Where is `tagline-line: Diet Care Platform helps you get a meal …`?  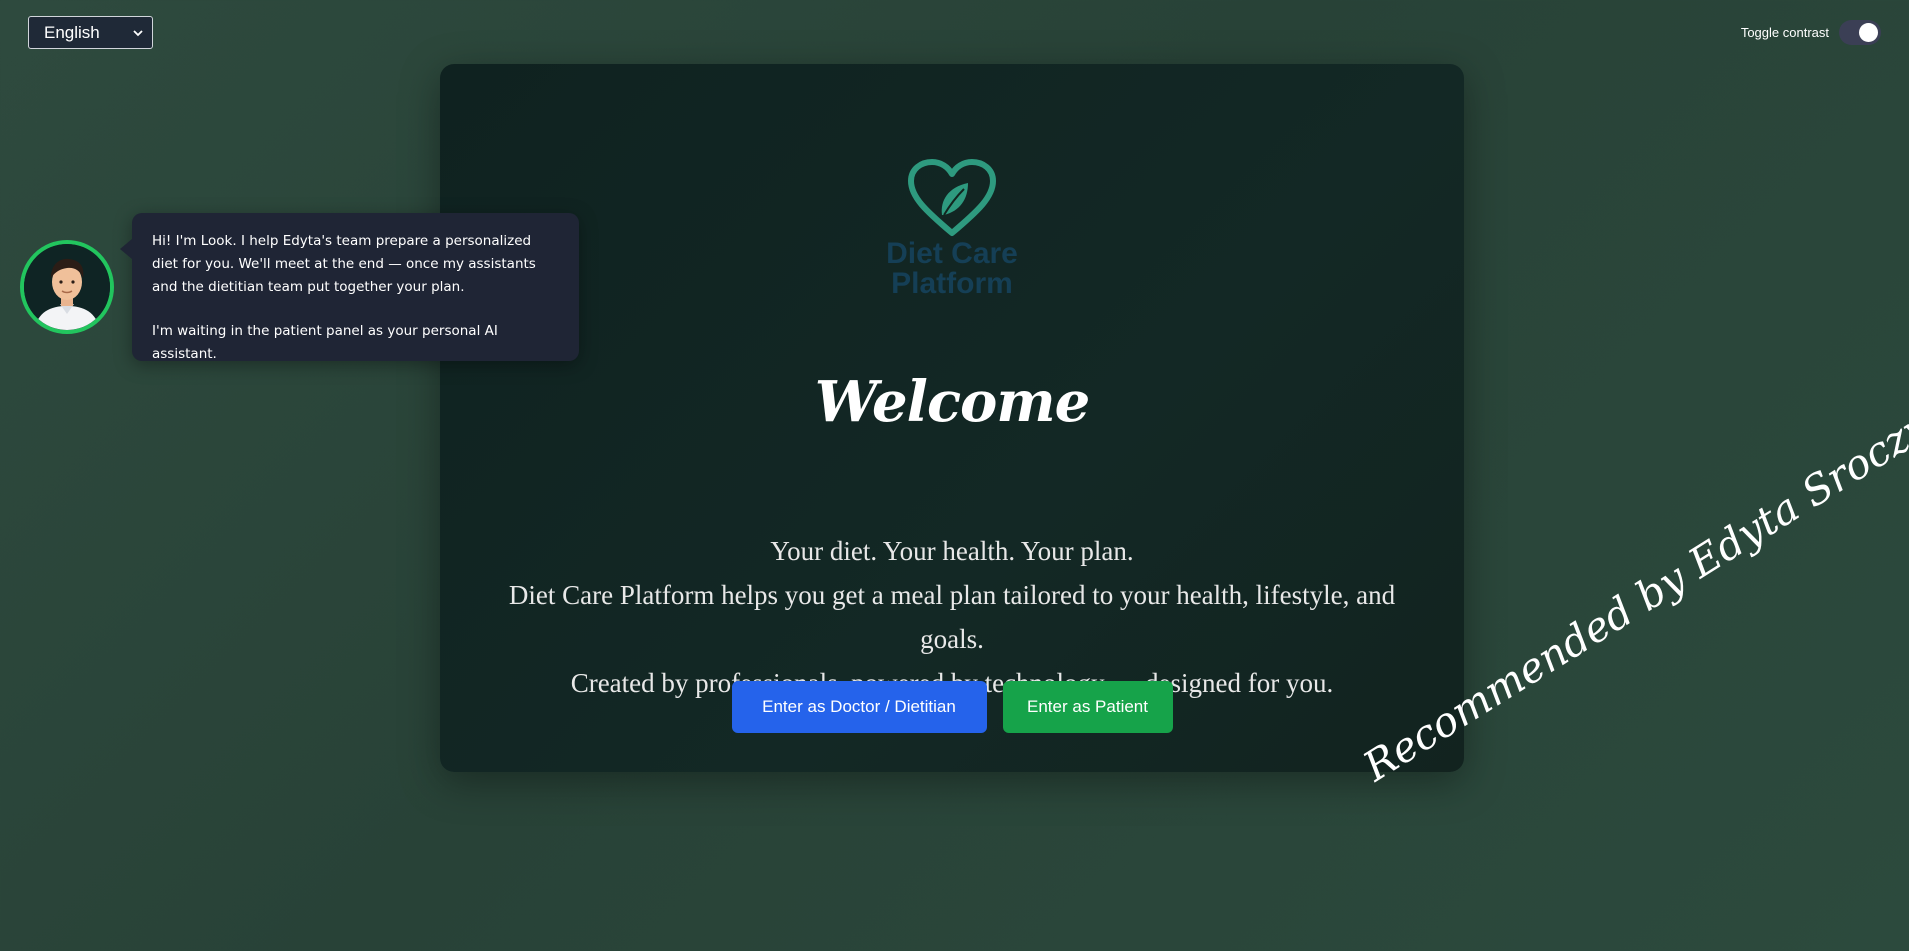
tagline-line: Diet Care Platform helps you get a meal … is located at coordinates (952, 617).